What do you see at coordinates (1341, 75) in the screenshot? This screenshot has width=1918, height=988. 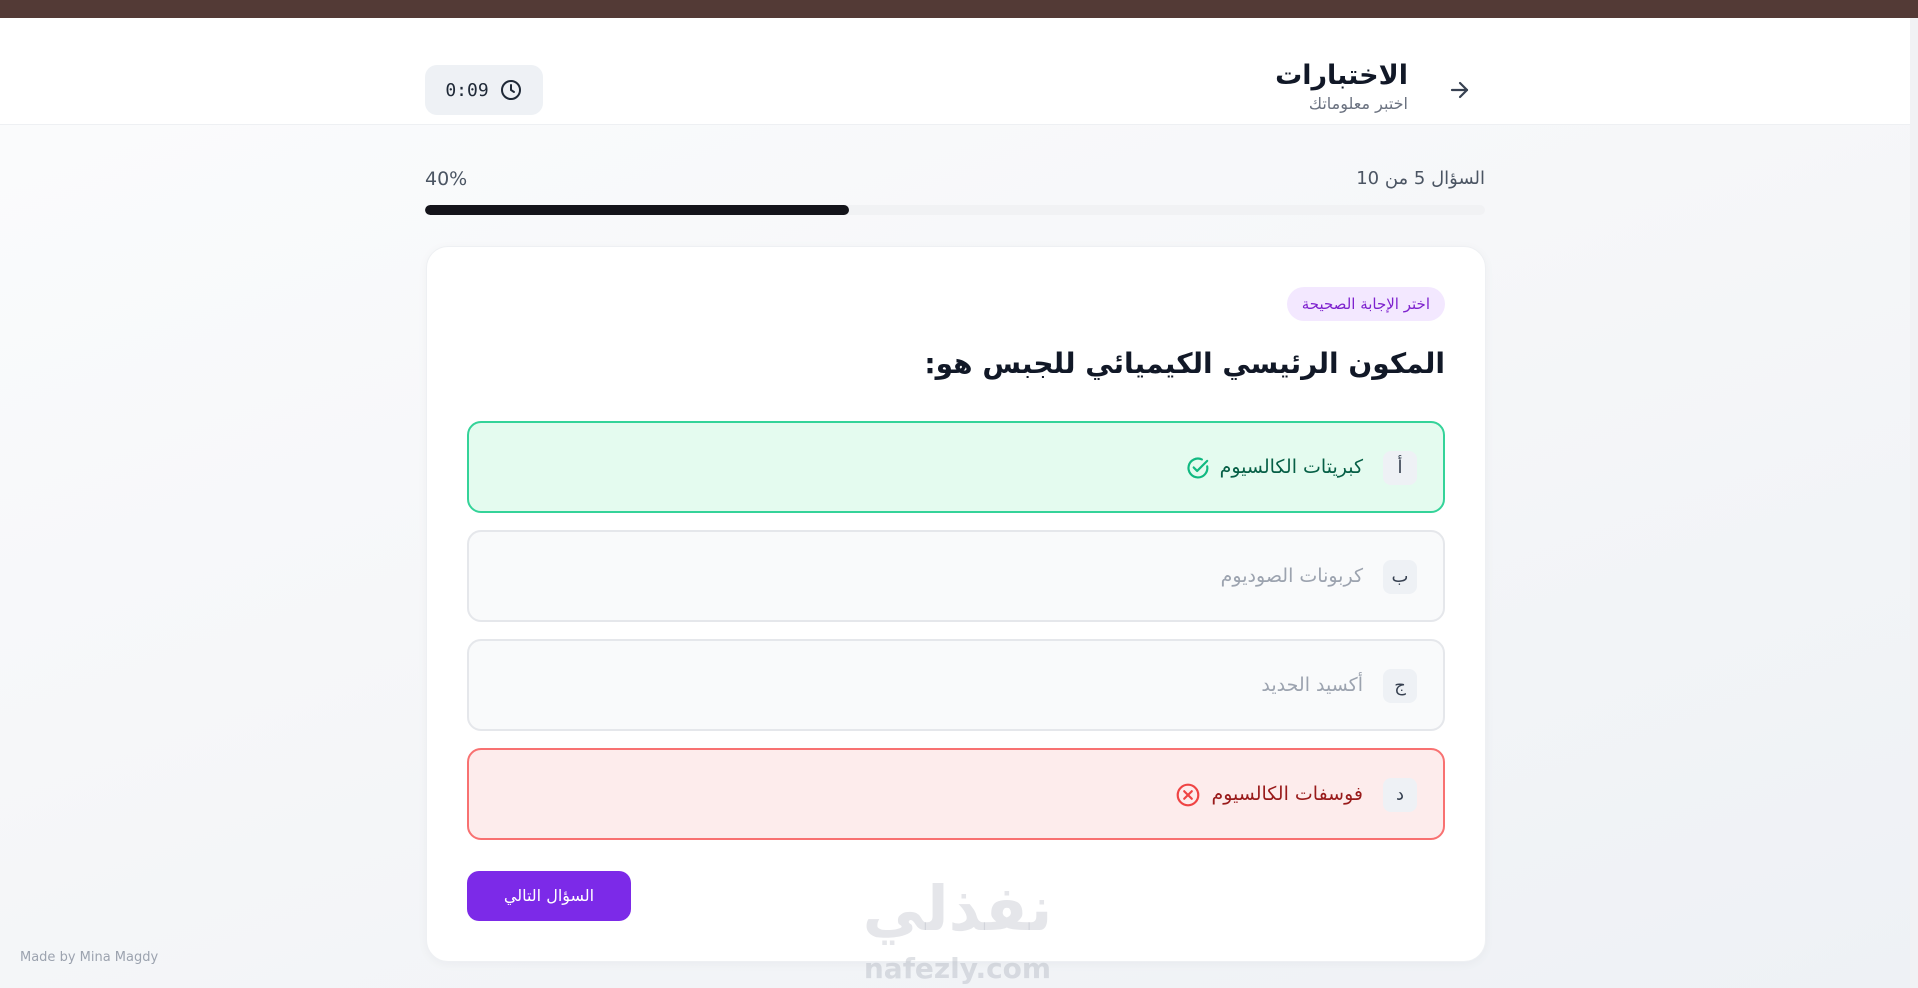 I see `page-title: الاختبارات` at bounding box center [1341, 75].